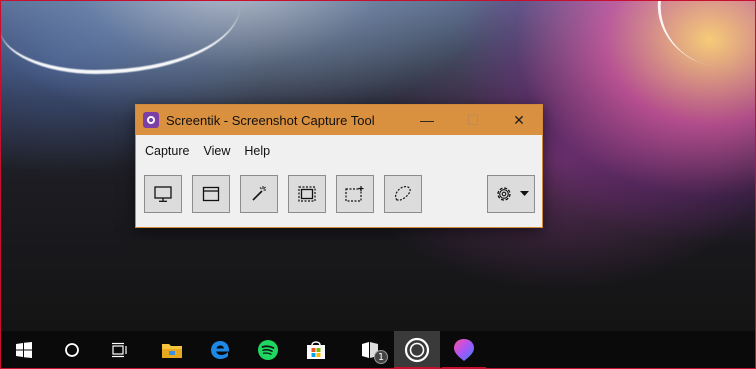  I want to click on gear-icon, so click(504, 194).